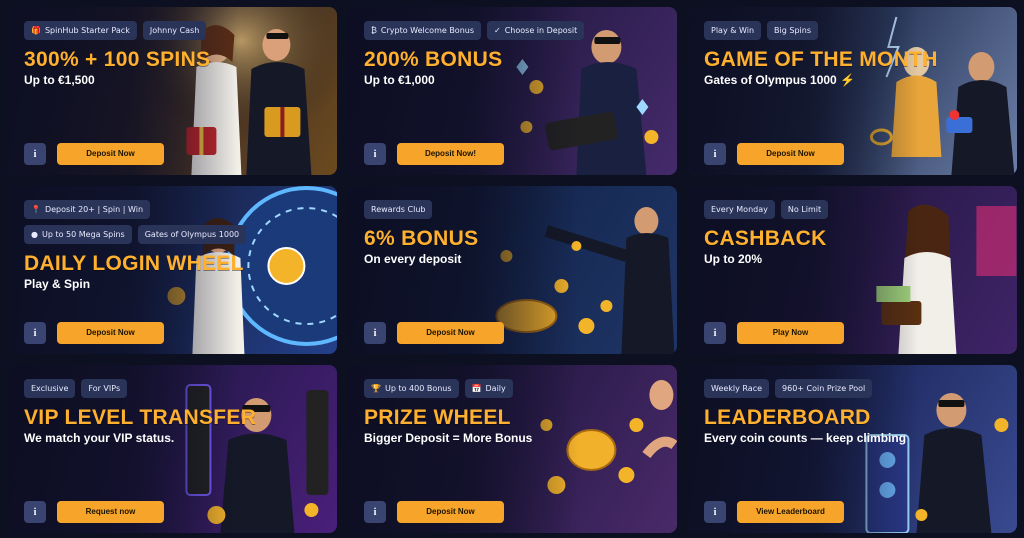 The image size is (1024, 538). I want to click on coin-icon: ●, so click(34, 234).